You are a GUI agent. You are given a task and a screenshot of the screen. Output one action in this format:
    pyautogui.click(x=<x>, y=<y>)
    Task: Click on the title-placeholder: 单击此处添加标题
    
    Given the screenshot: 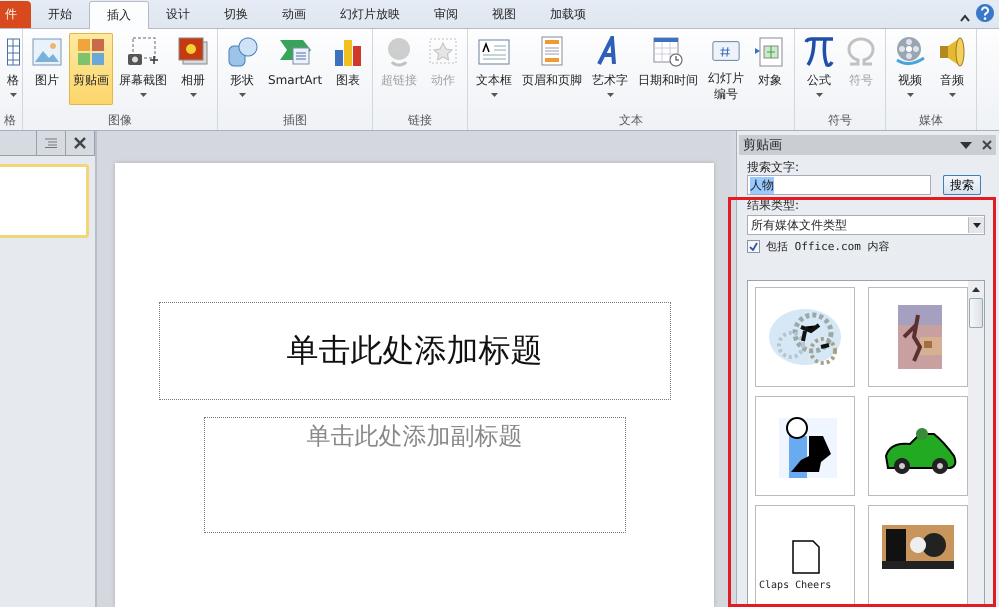 What is the action you would take?
    pyautogui.click(x=414, y=351)
    